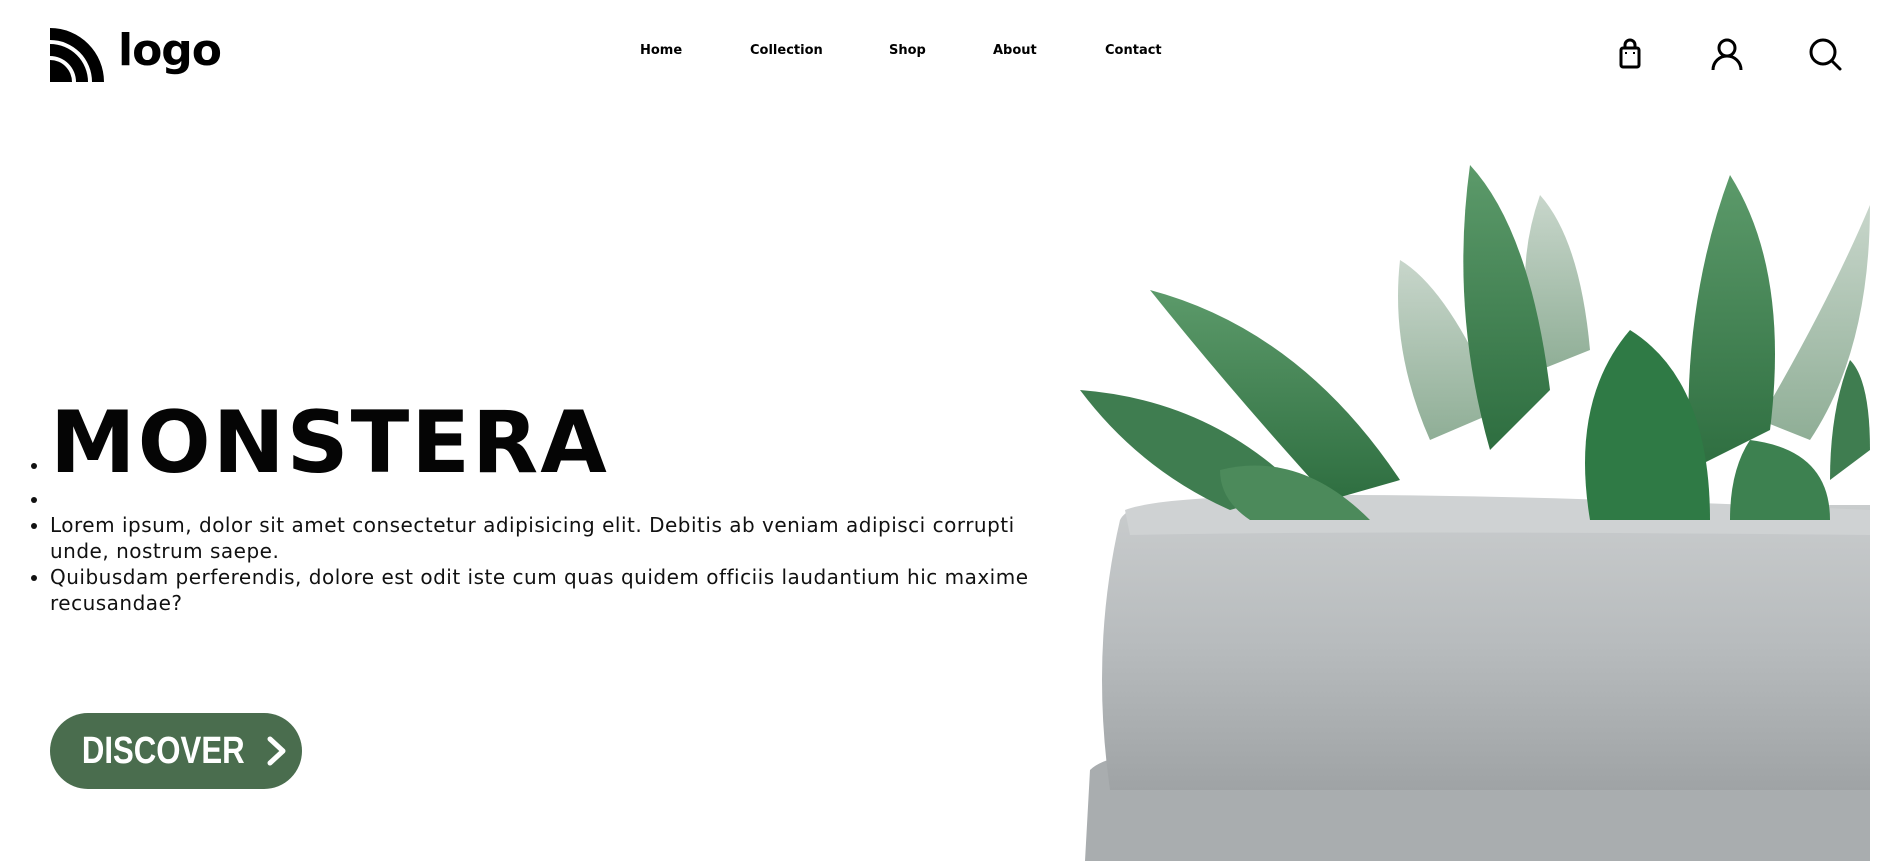  Describe the element at coordinates (1727, 54) in the screenshot. I see `user-icon` at that location.